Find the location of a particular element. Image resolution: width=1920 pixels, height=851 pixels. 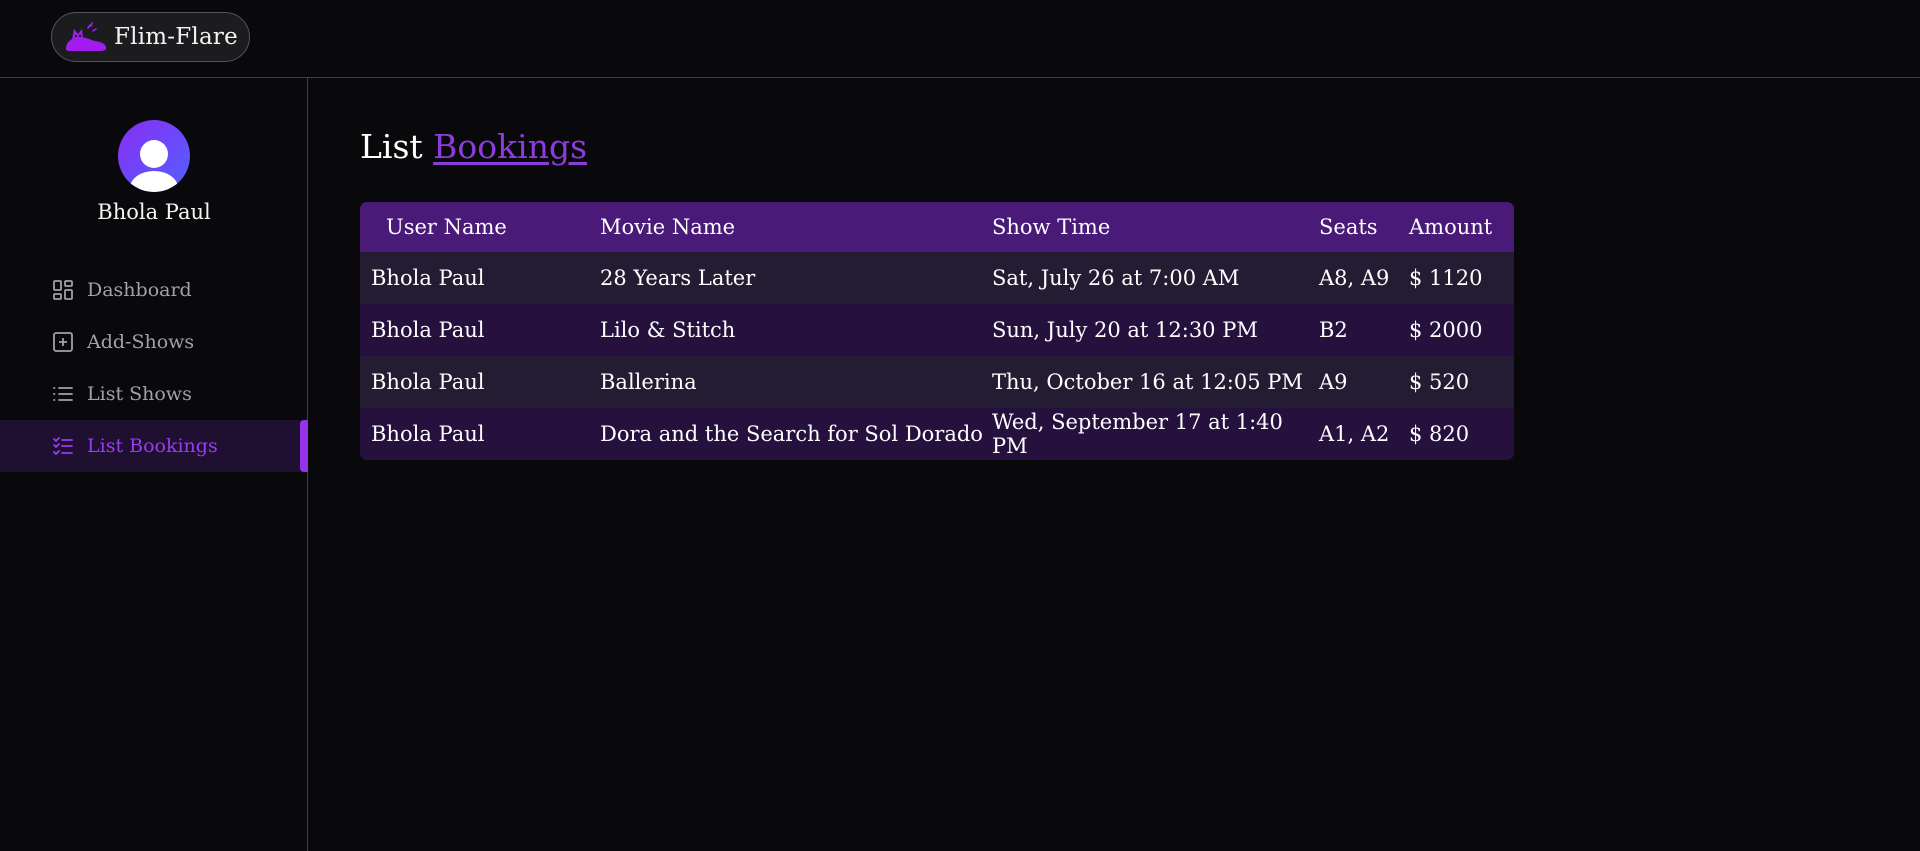

cell-amount: $ 820 is located at coordinates (1461, 434).